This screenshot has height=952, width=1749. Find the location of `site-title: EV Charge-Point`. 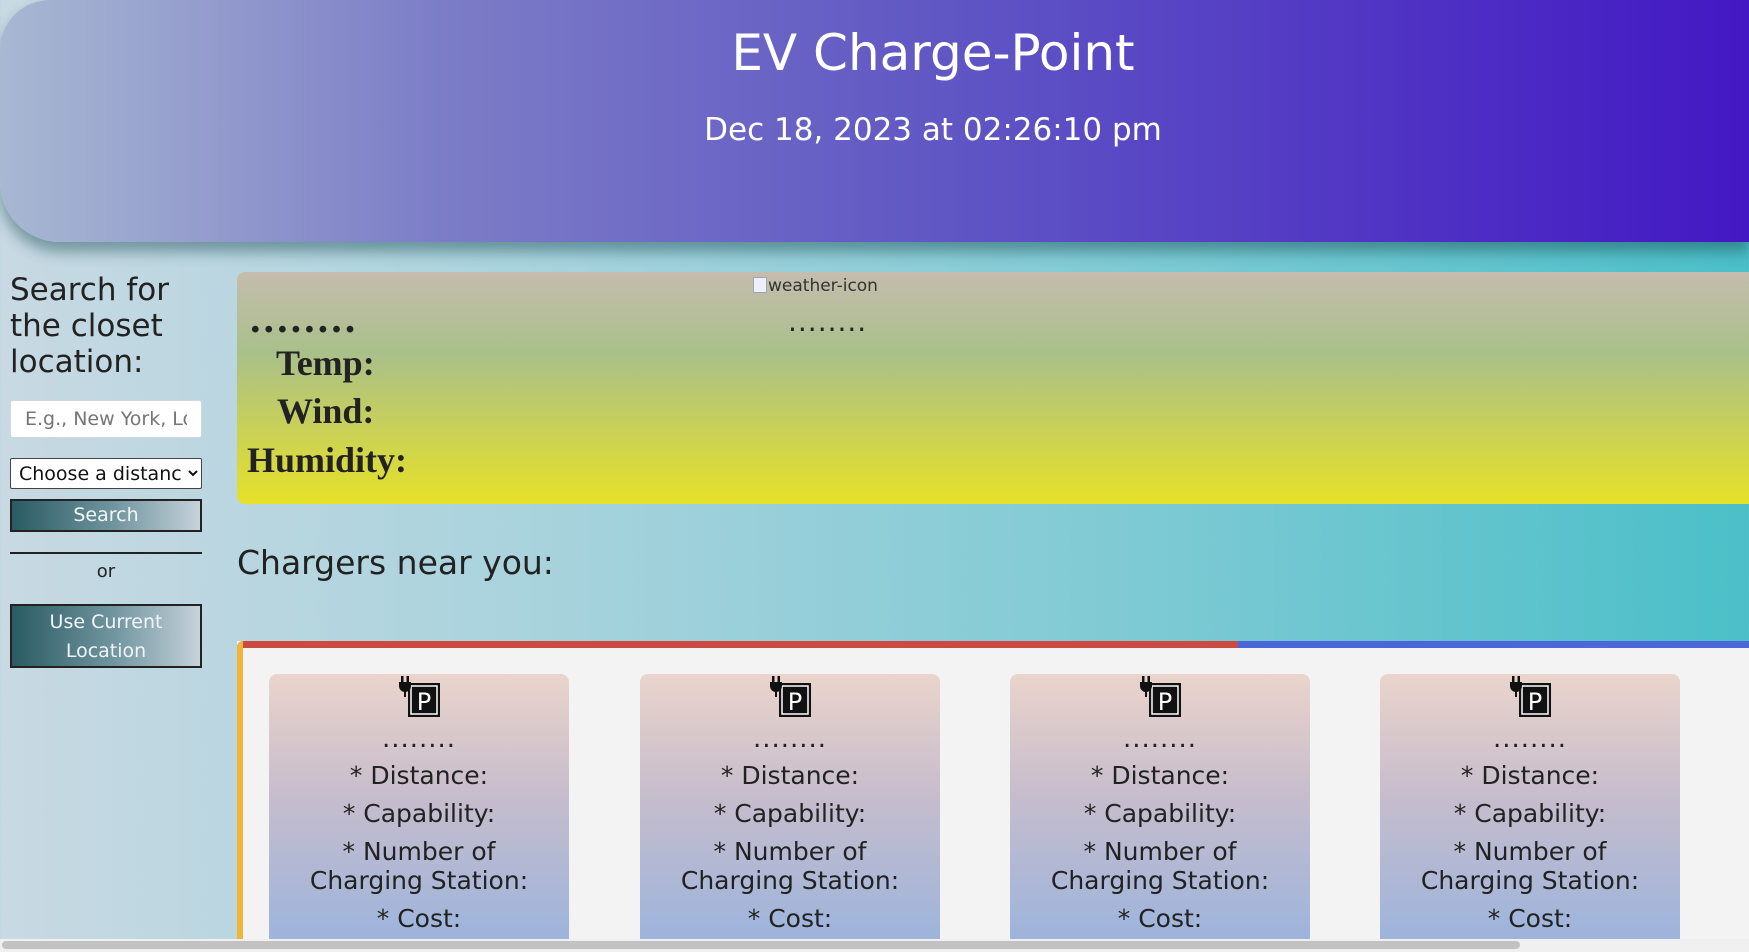

site-title: EV Charge-Point is located at coordinates (933, 53).